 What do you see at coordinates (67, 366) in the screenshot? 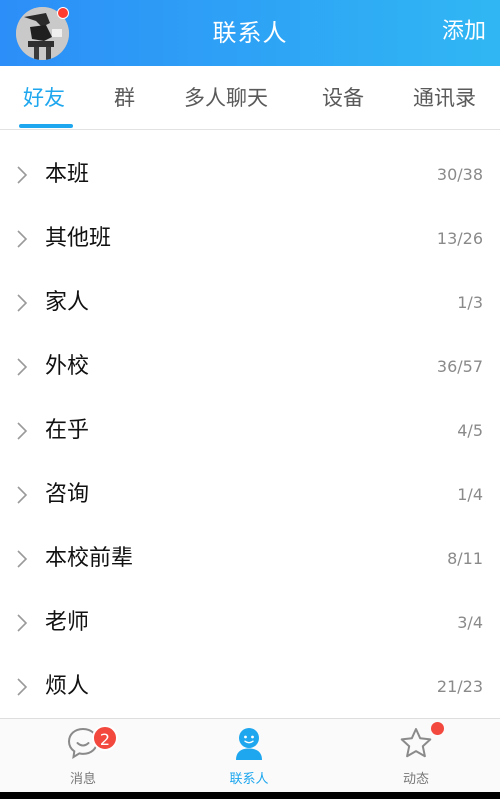
I see `group-name: 外校` at bounding box center [67, 366].